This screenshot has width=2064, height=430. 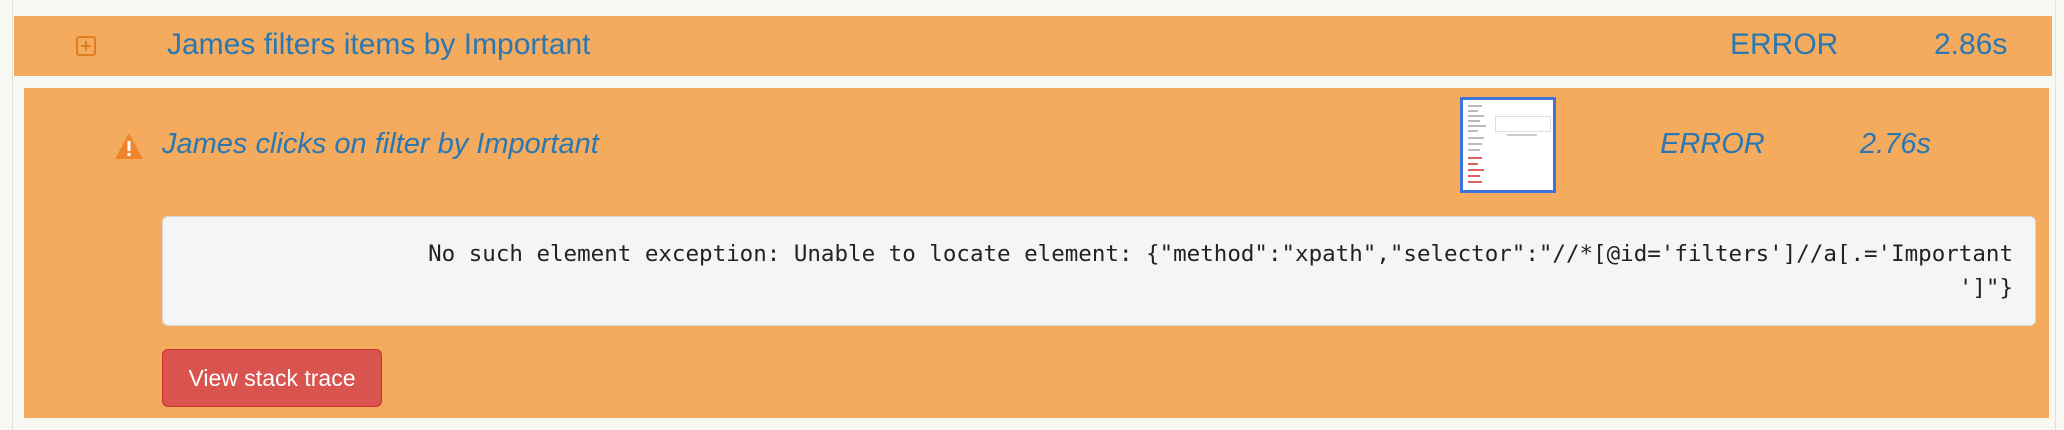 I want to click on thumbnail-sidebar, so click(x=1477, y=145).